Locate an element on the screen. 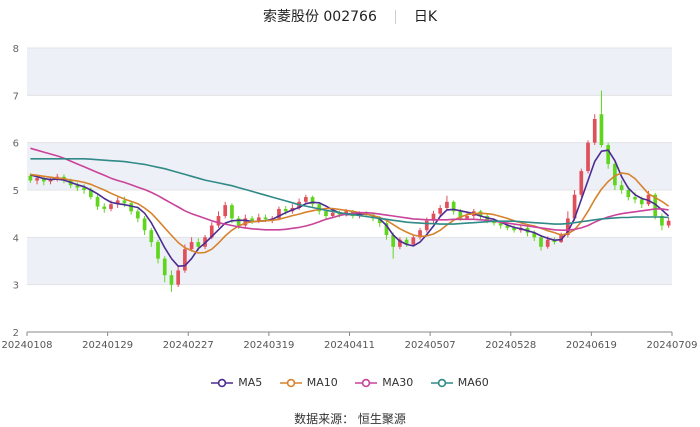 The image size is (700, 427). x-tick-label: 20240709 is located at coordinates (672, 345).